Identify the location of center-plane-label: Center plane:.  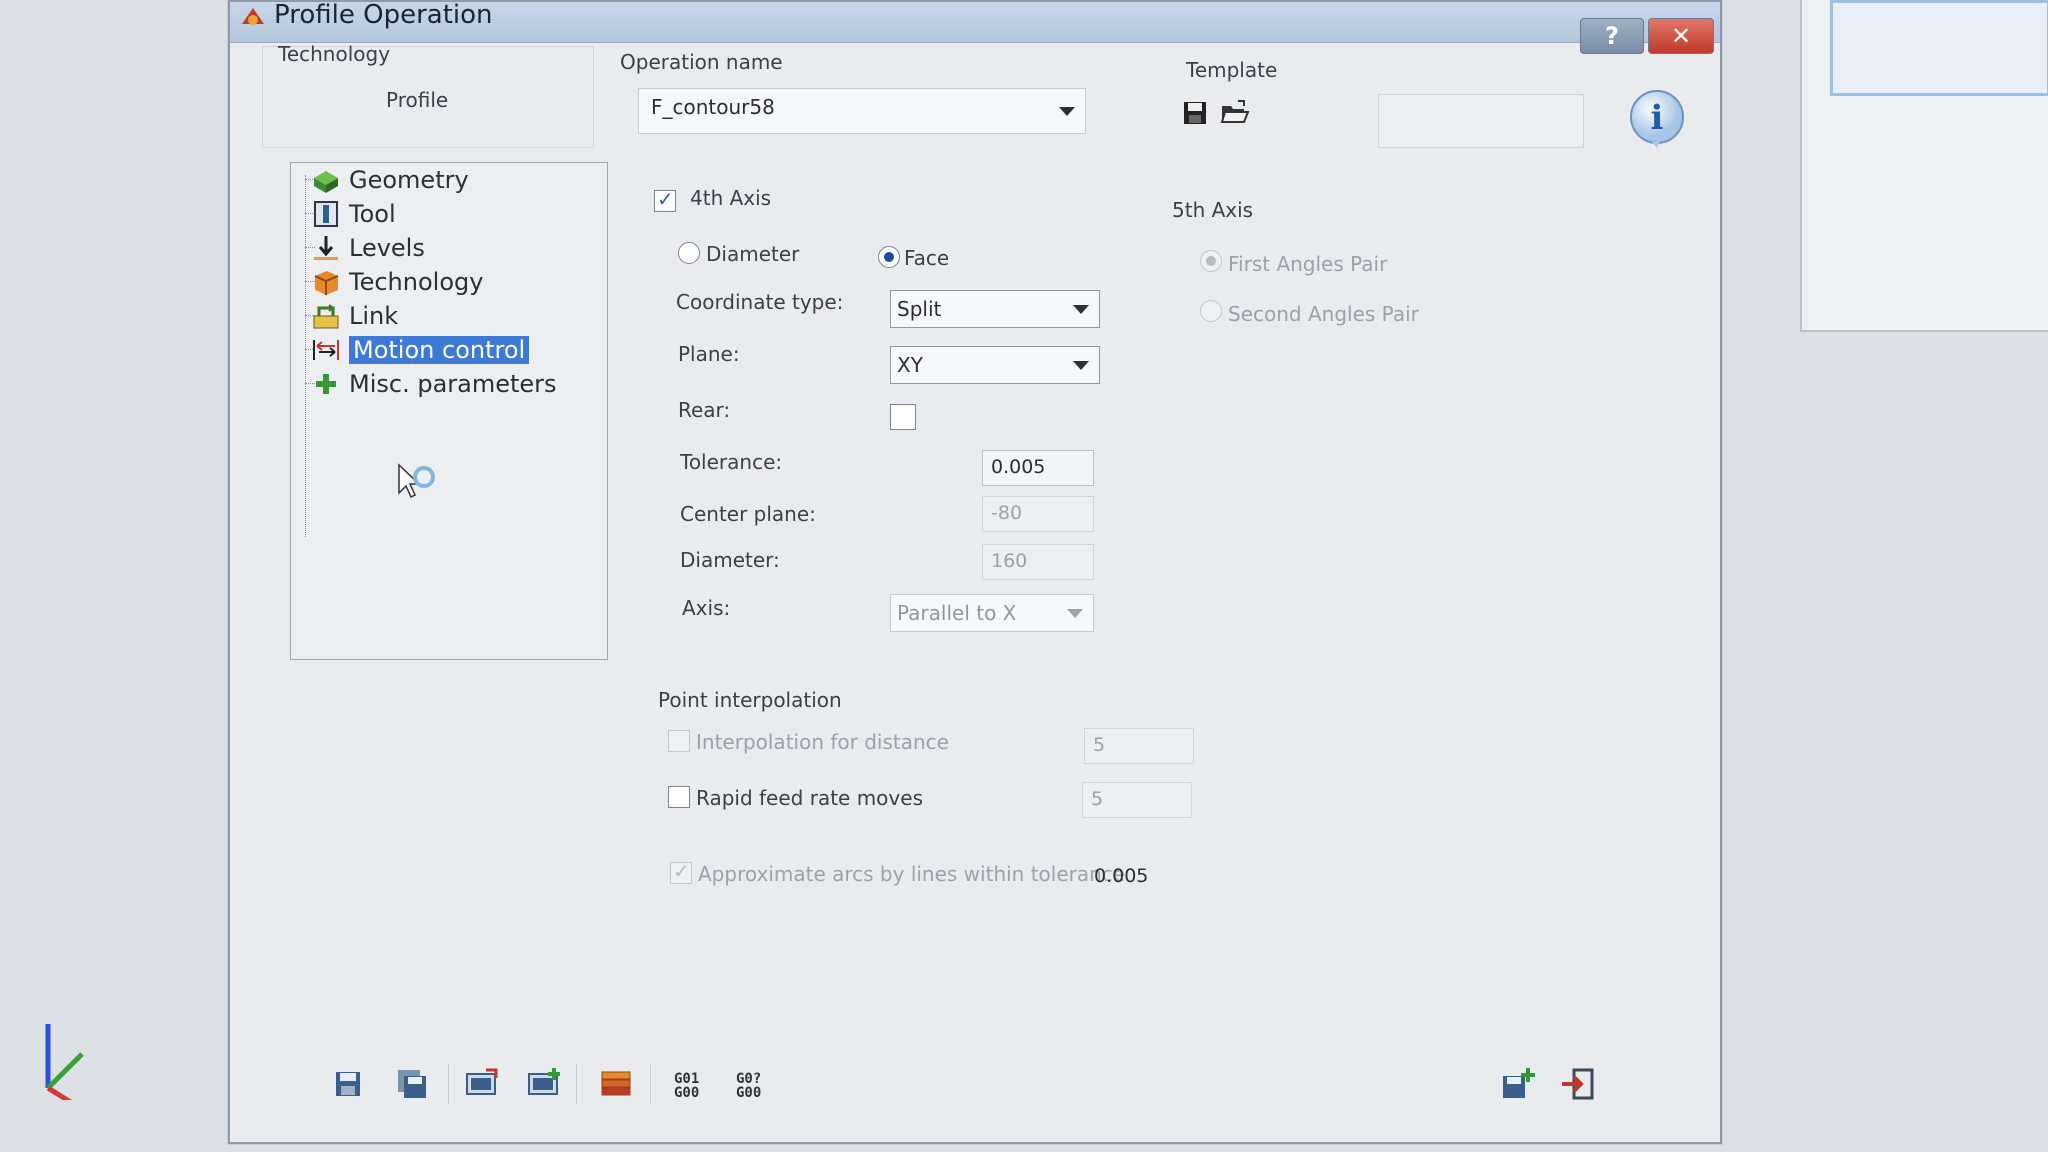
(748, 514).